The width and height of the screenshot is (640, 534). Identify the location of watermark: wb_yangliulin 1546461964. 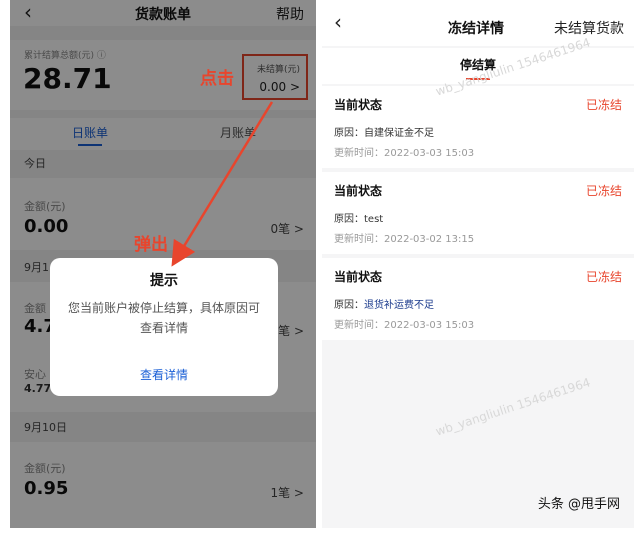
(513, 407).